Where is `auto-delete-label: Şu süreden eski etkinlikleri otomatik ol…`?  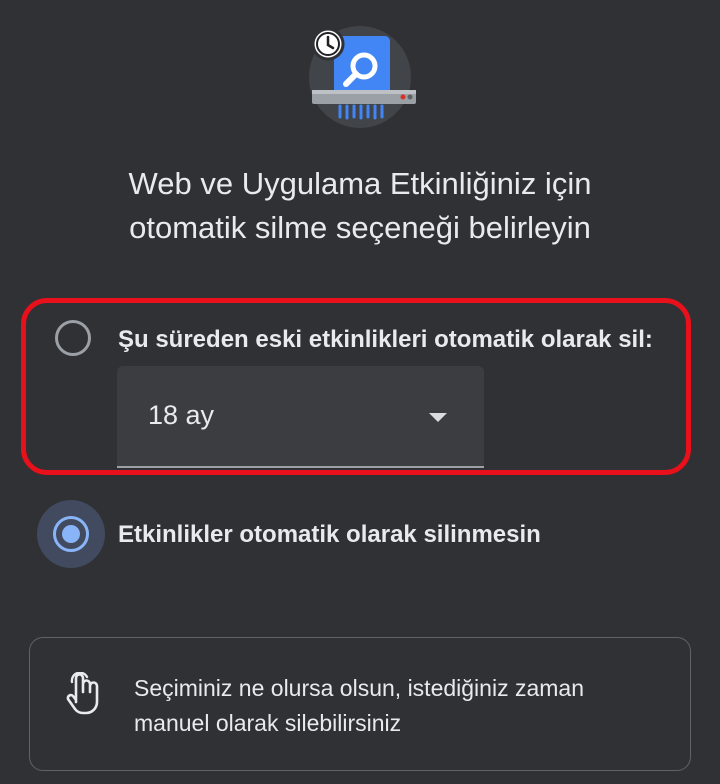
auto-delete-label: Şu süreden eski etkinlikleri otomatik ol… is located at coordinates (385, 340).